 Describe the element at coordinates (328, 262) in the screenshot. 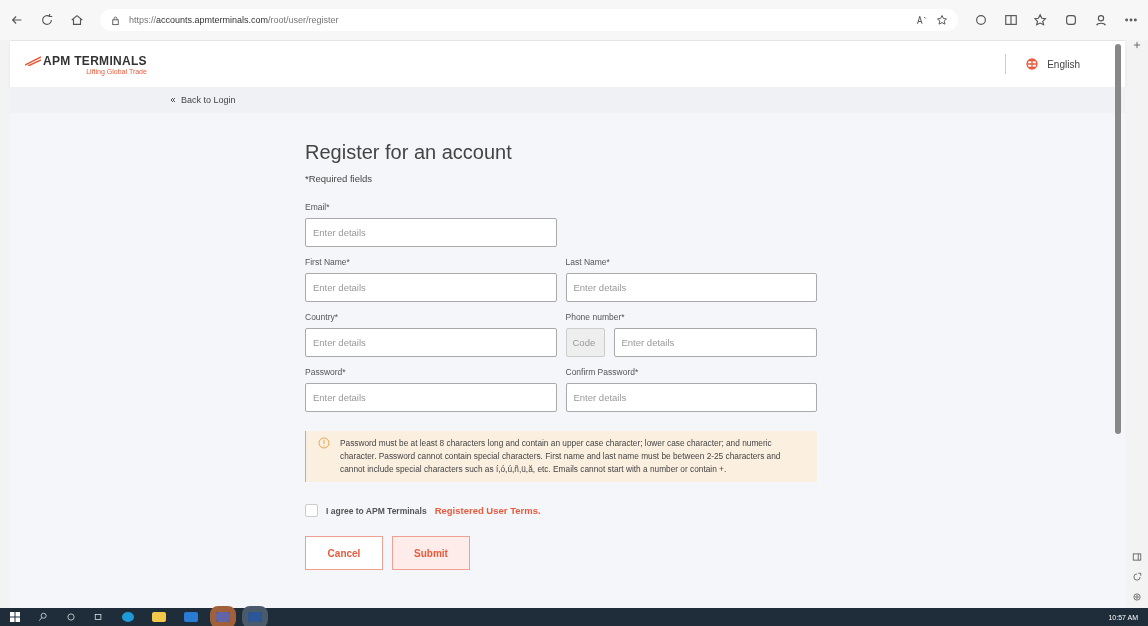

I see `field-label: First Name*` at that location.